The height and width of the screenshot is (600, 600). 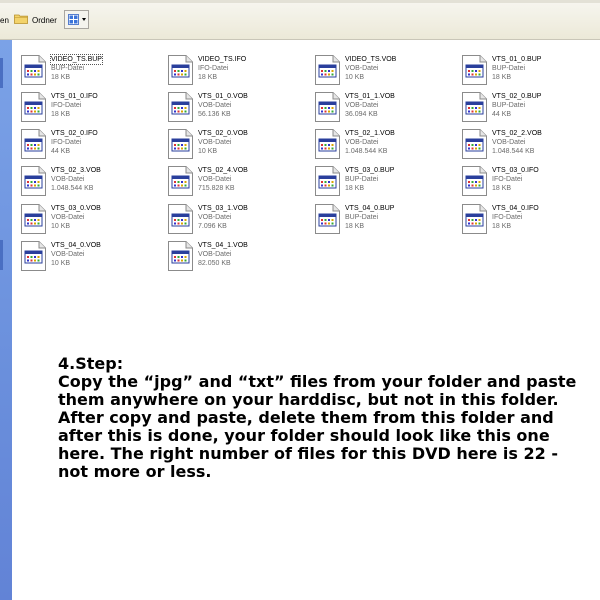 What do you see at coordinates (384, 110) in the screenshot?
I see `file-item: VTS_01_1.VOB VOB-Datei 36.094 KB` at bounding box center [384, 110].